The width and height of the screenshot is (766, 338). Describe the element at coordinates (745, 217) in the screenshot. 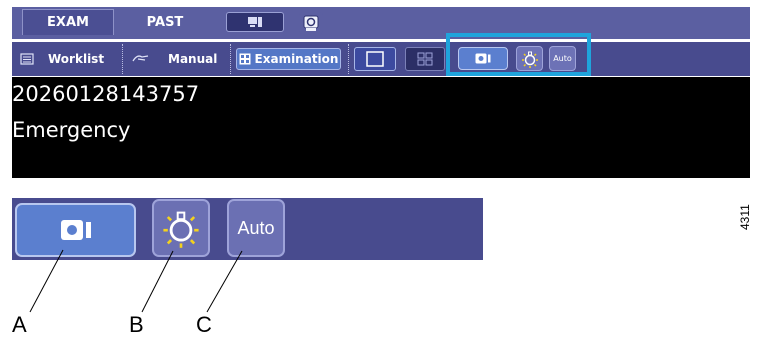

I see `figure-number: 4311` at that location.